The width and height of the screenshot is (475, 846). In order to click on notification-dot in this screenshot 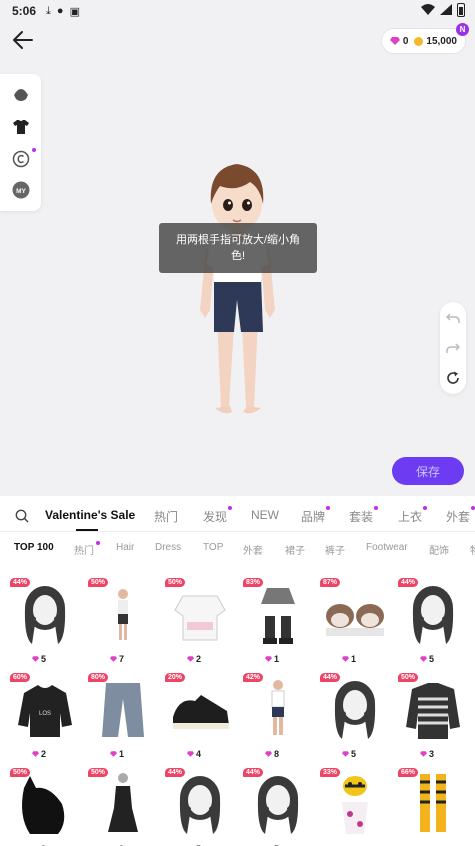, I will do `click(34, 150)`.